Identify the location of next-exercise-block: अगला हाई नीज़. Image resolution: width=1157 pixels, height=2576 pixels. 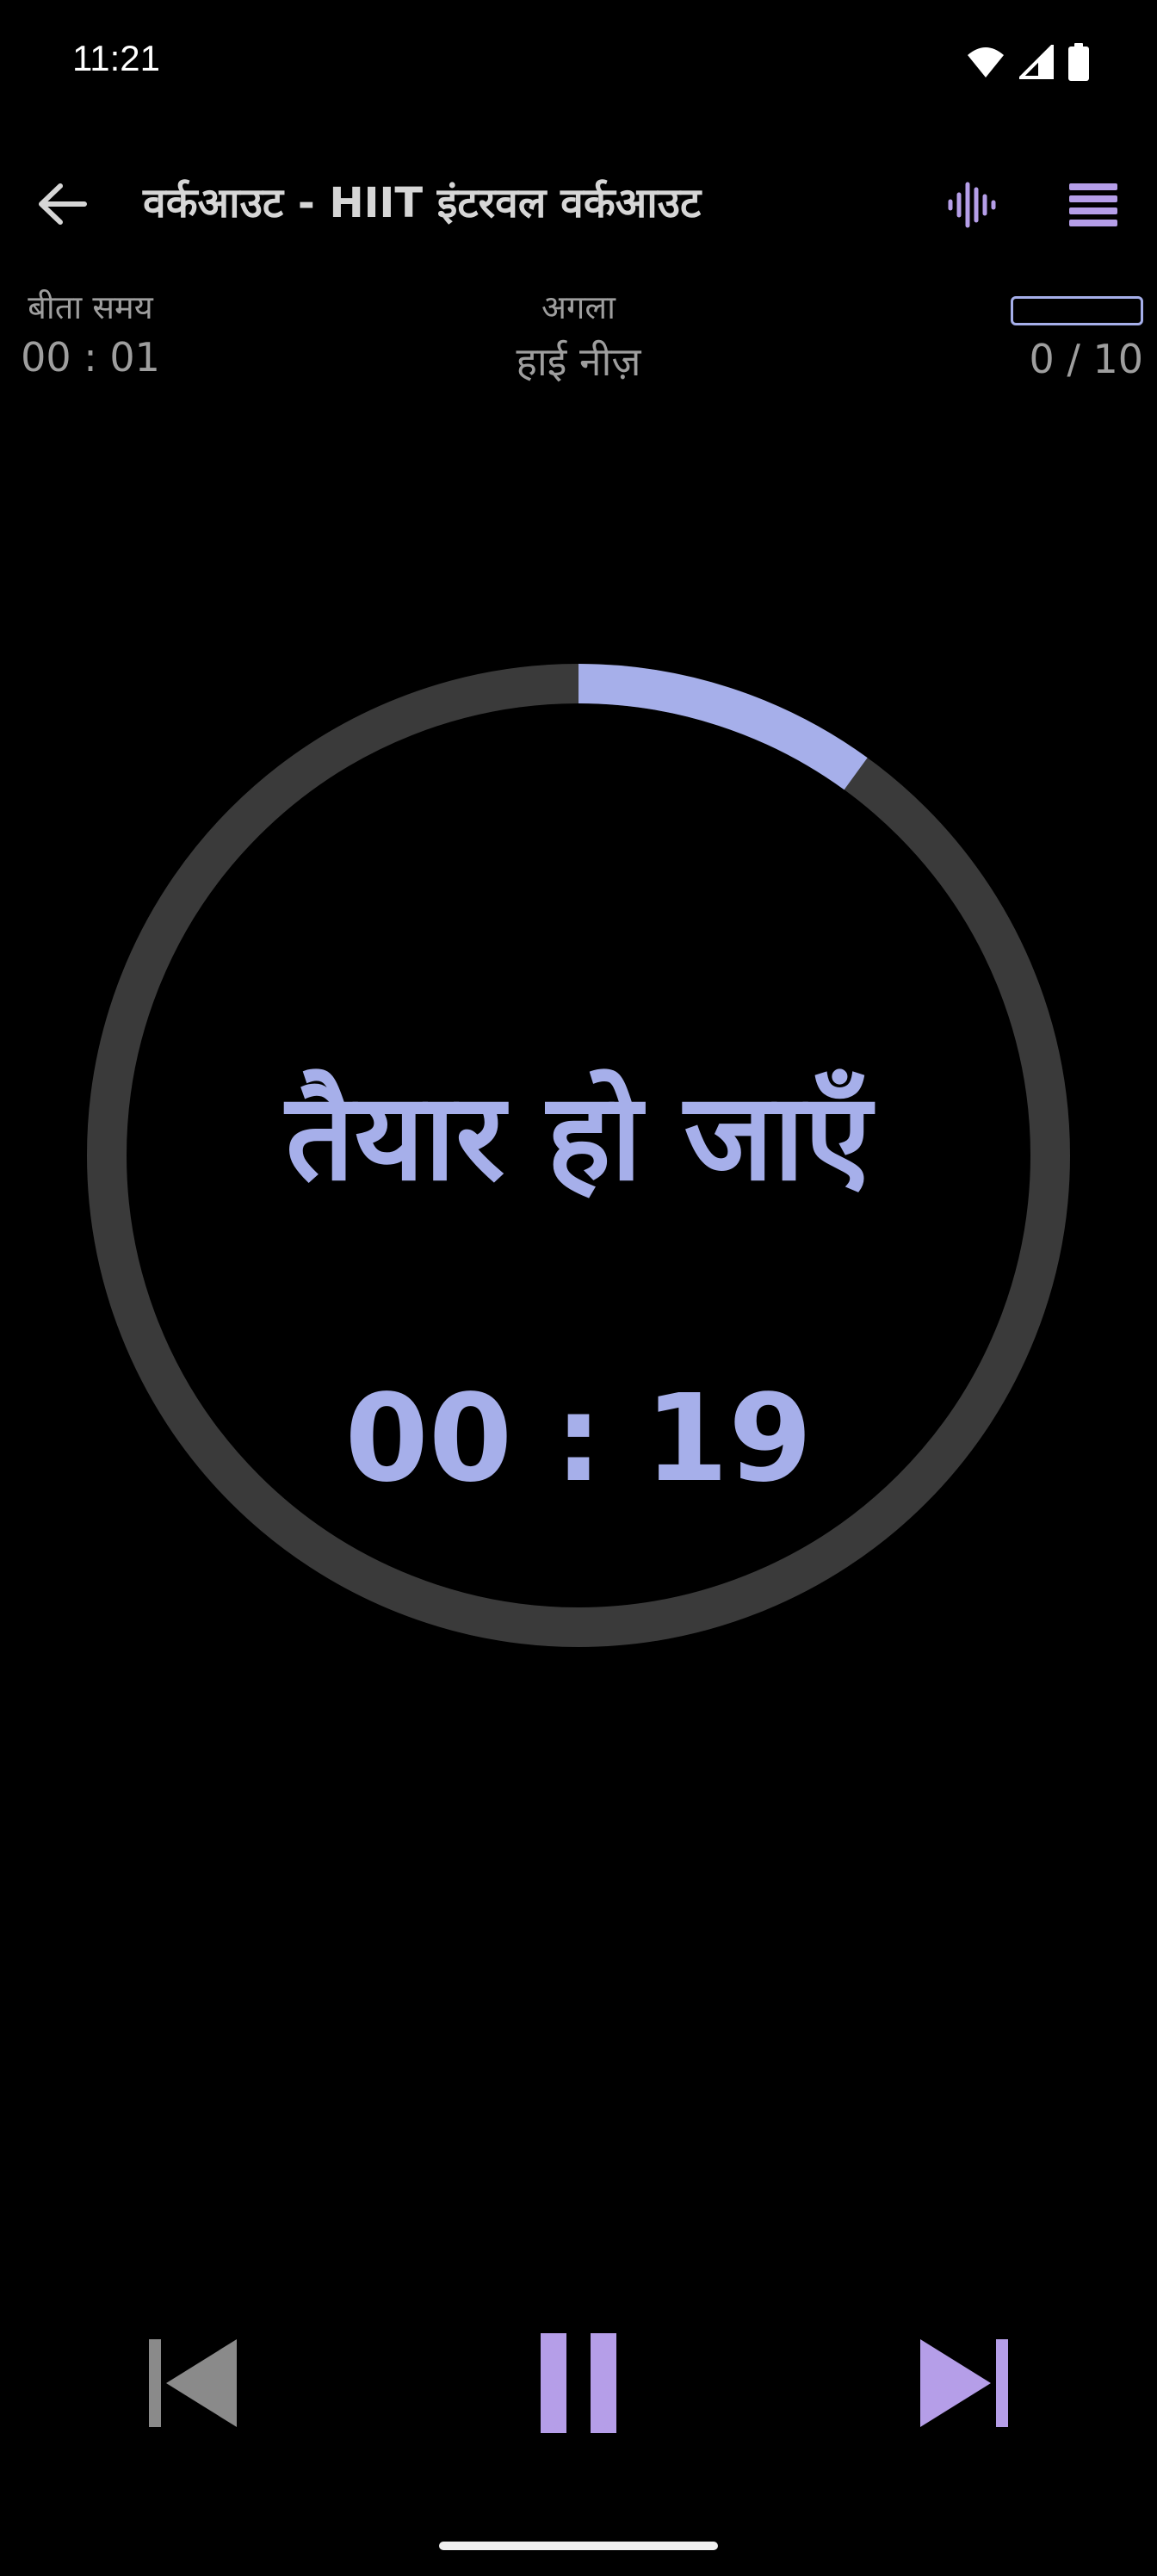
(579, 335).